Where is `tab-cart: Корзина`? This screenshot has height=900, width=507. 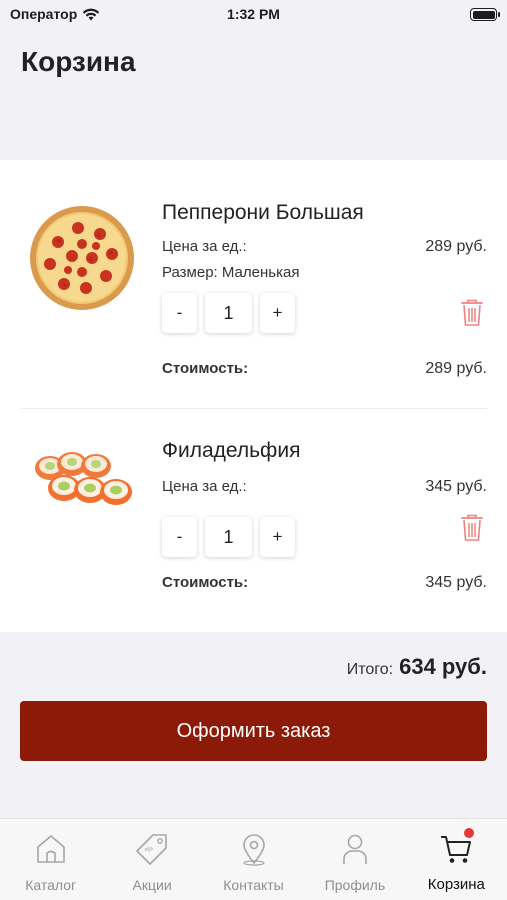
tab-cart: Корзина is located at coordinates (456, 859).